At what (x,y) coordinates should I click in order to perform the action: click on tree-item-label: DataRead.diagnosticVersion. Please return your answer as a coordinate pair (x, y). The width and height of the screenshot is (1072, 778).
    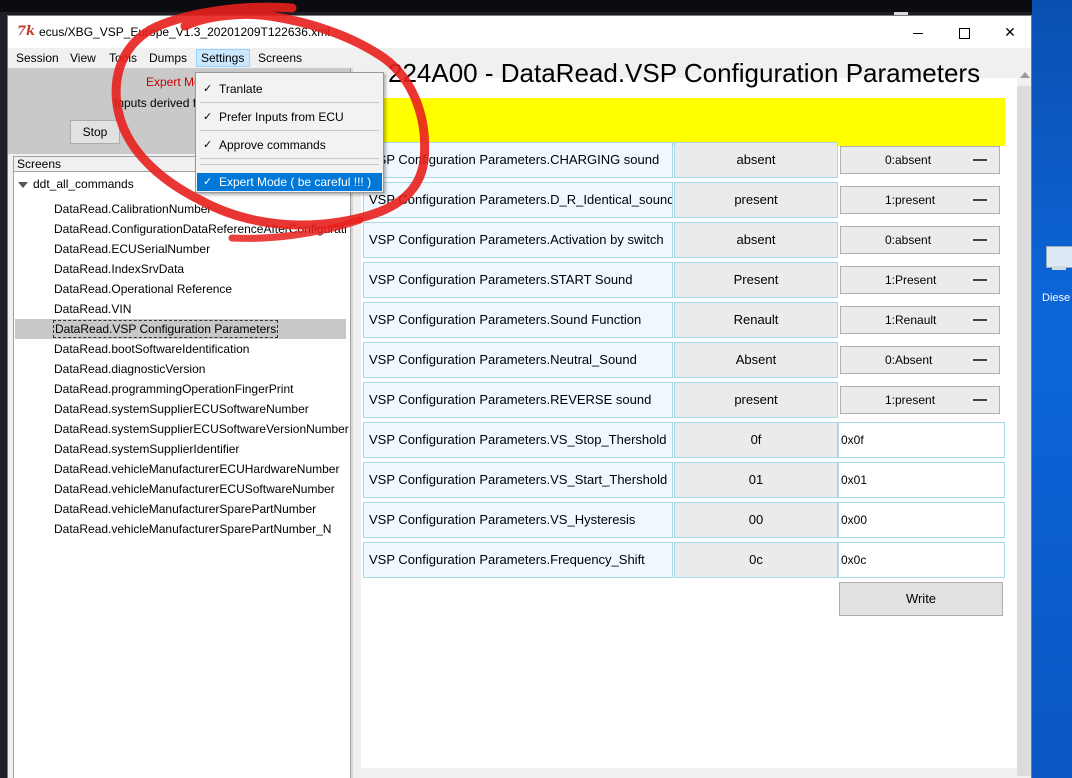
    Looking at the image, I should click on (130, 369).